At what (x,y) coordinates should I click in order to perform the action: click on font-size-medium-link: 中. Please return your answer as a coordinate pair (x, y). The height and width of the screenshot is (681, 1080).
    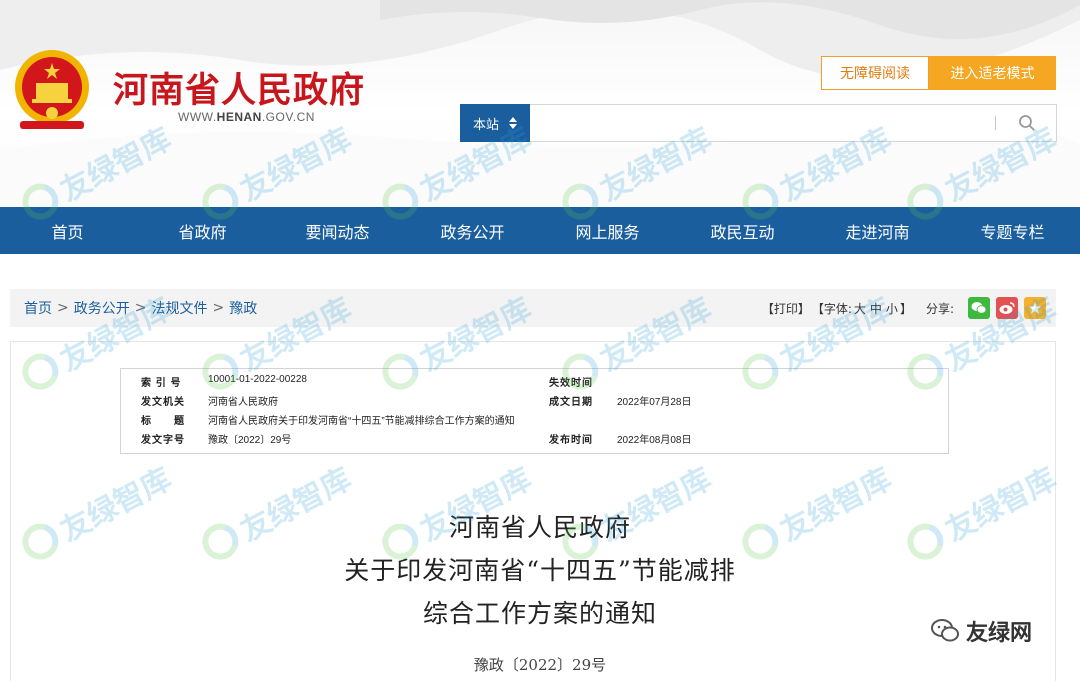
    Looking at the image, I should click on (876, 308).